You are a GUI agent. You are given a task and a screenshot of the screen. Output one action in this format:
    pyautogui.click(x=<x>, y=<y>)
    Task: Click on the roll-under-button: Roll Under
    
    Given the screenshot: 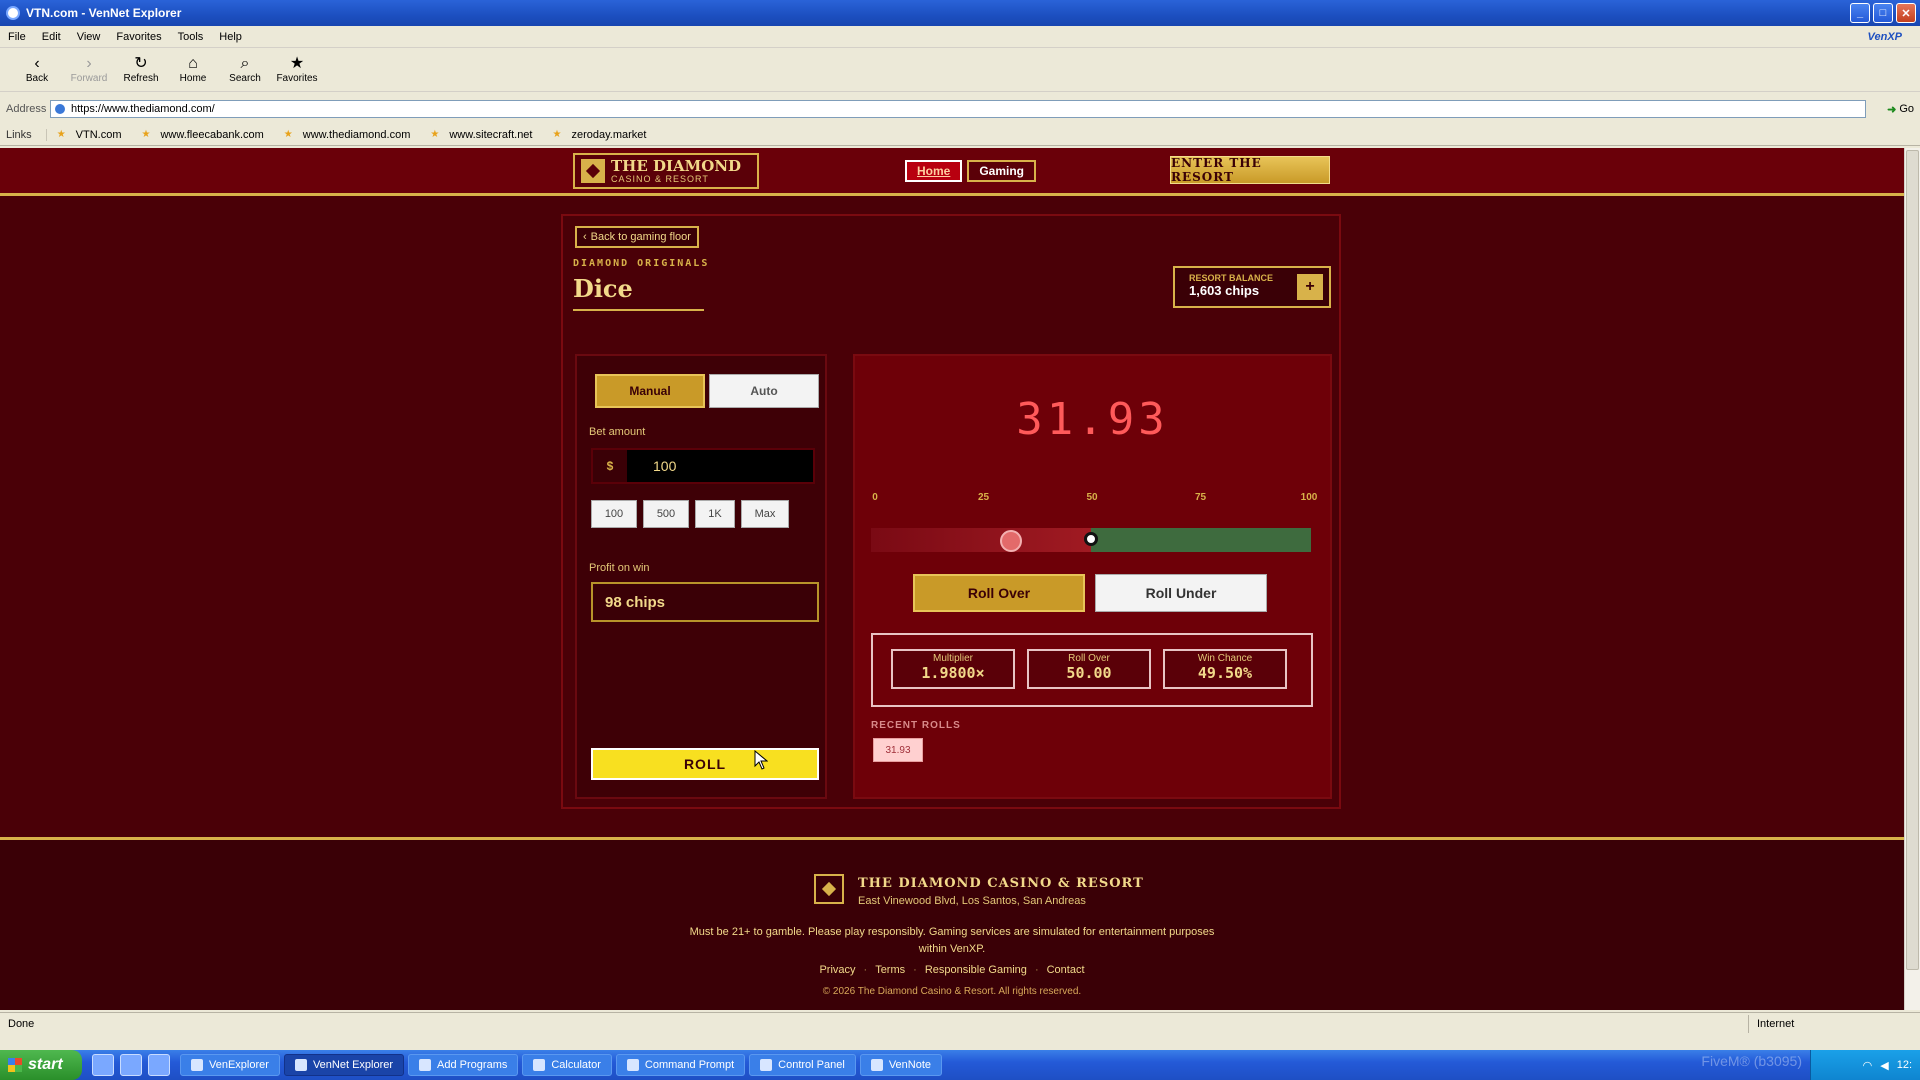 What is the action you would take?
    pyautogui.click(x=1181, y=593)
    